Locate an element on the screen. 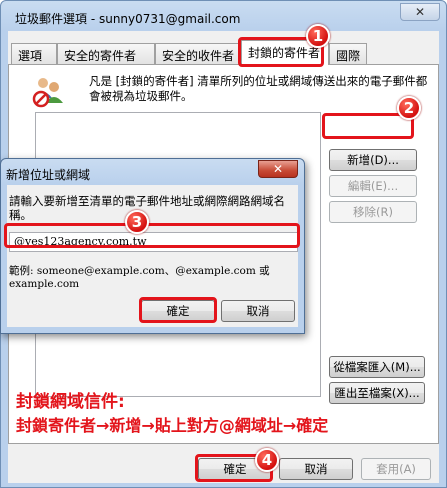 This screenshot has width=447, height=488. dialog-prompt: 請輸入要新增至清單的電子郵件地址或網際網路網域名稱。 is located at coordinates (147, 208).